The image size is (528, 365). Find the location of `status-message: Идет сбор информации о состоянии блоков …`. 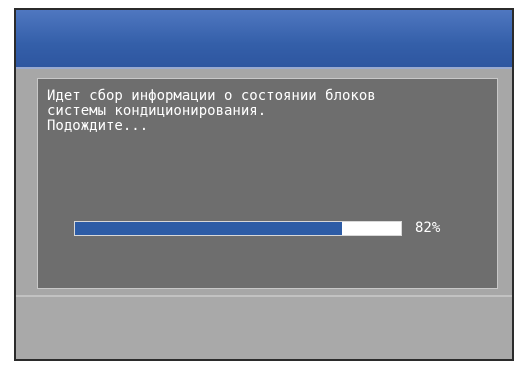

status-message: Идет сбор информации о состоянии блоков … is located at coordinates (267, 111).